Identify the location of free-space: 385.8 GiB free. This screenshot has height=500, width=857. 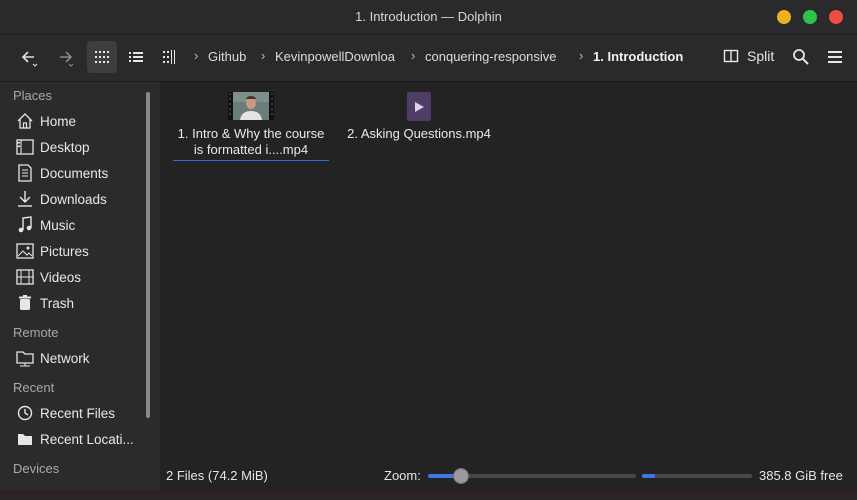
(801, 475).